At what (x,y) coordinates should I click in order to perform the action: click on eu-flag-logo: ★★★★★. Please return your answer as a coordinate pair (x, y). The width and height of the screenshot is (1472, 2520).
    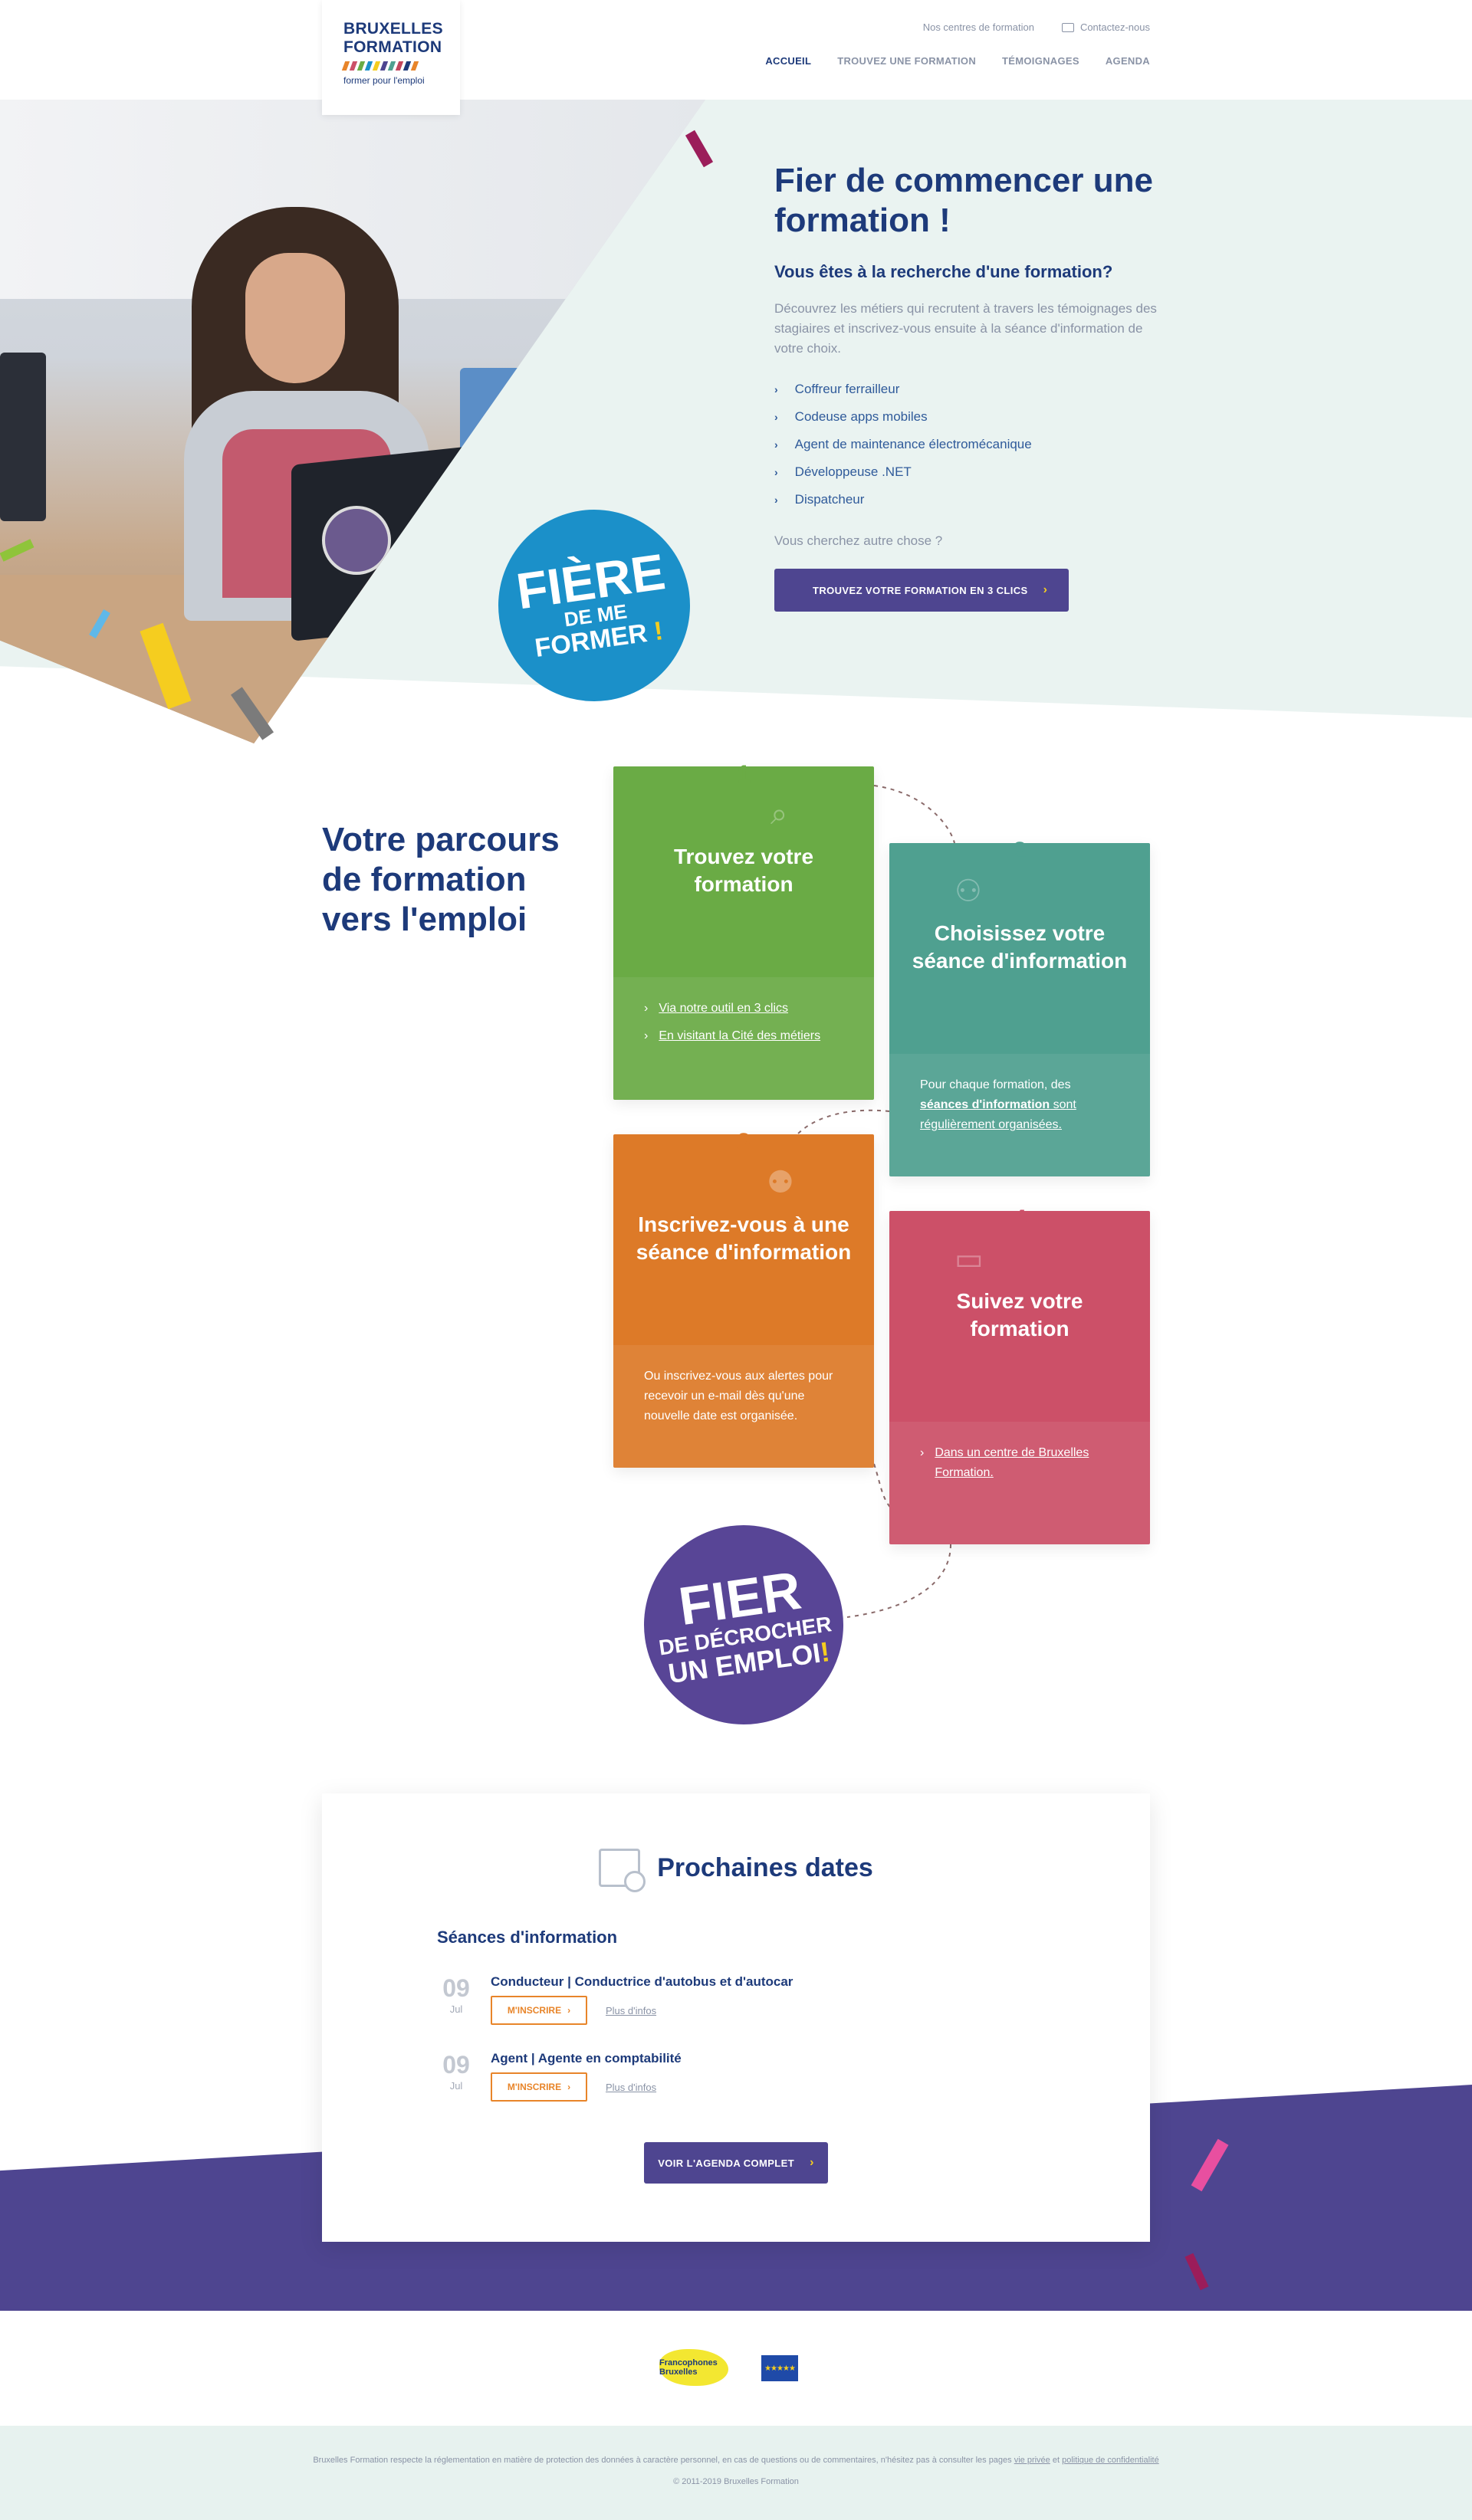
    Looking at the image, I should click on (780, 2368).